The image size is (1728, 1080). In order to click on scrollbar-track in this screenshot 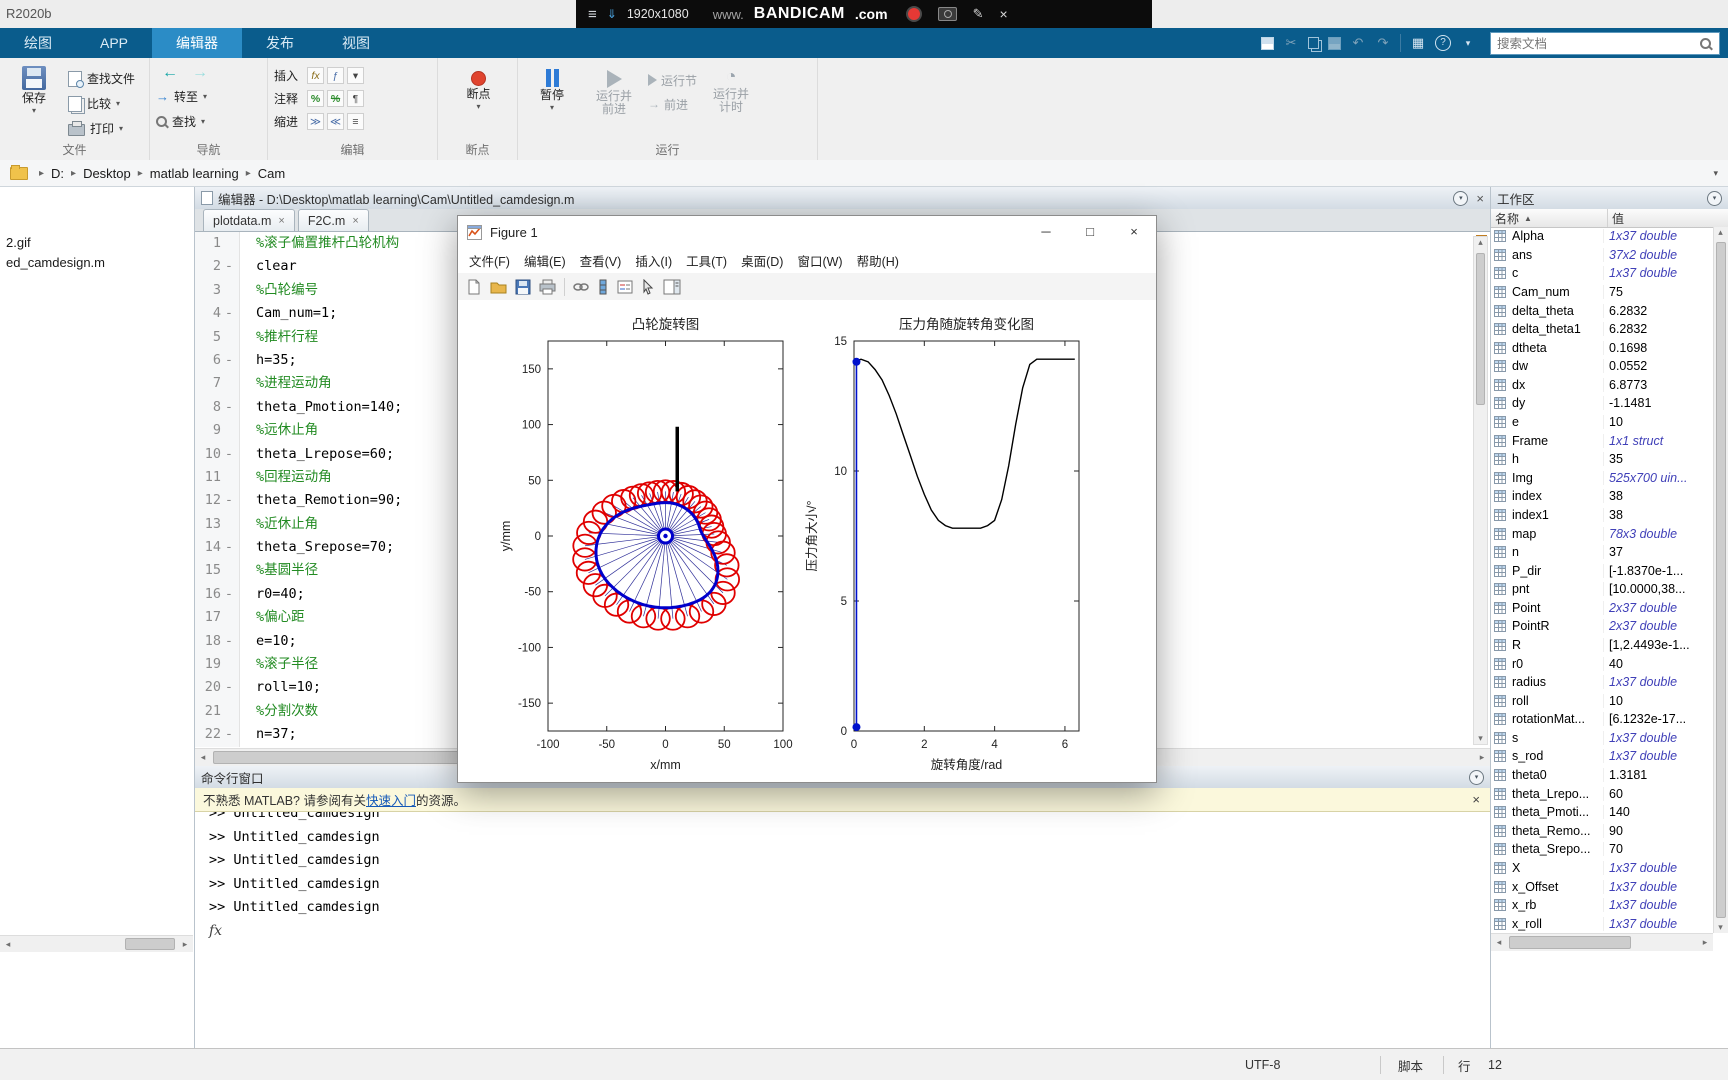, I will do `click(1602, 942)`.